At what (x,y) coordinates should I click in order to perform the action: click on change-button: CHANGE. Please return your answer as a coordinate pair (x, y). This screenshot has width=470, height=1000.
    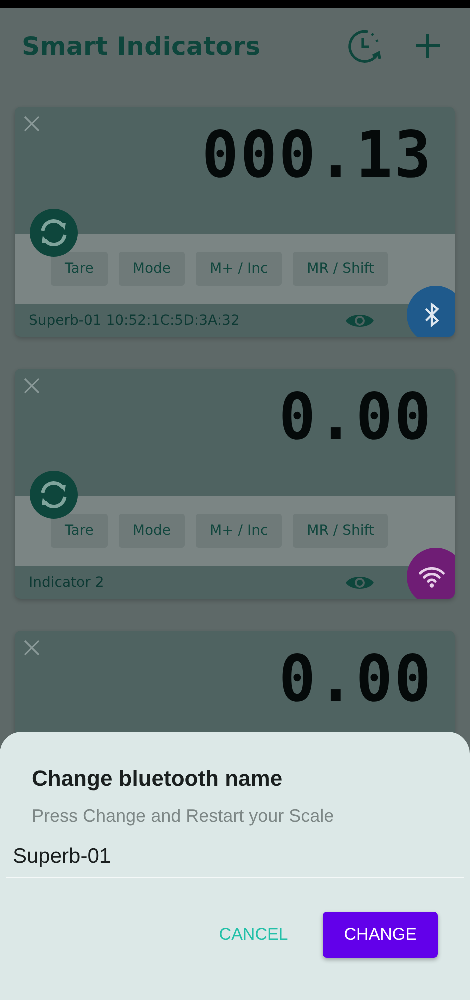
    Looking at the image, I should click on (380, 935).